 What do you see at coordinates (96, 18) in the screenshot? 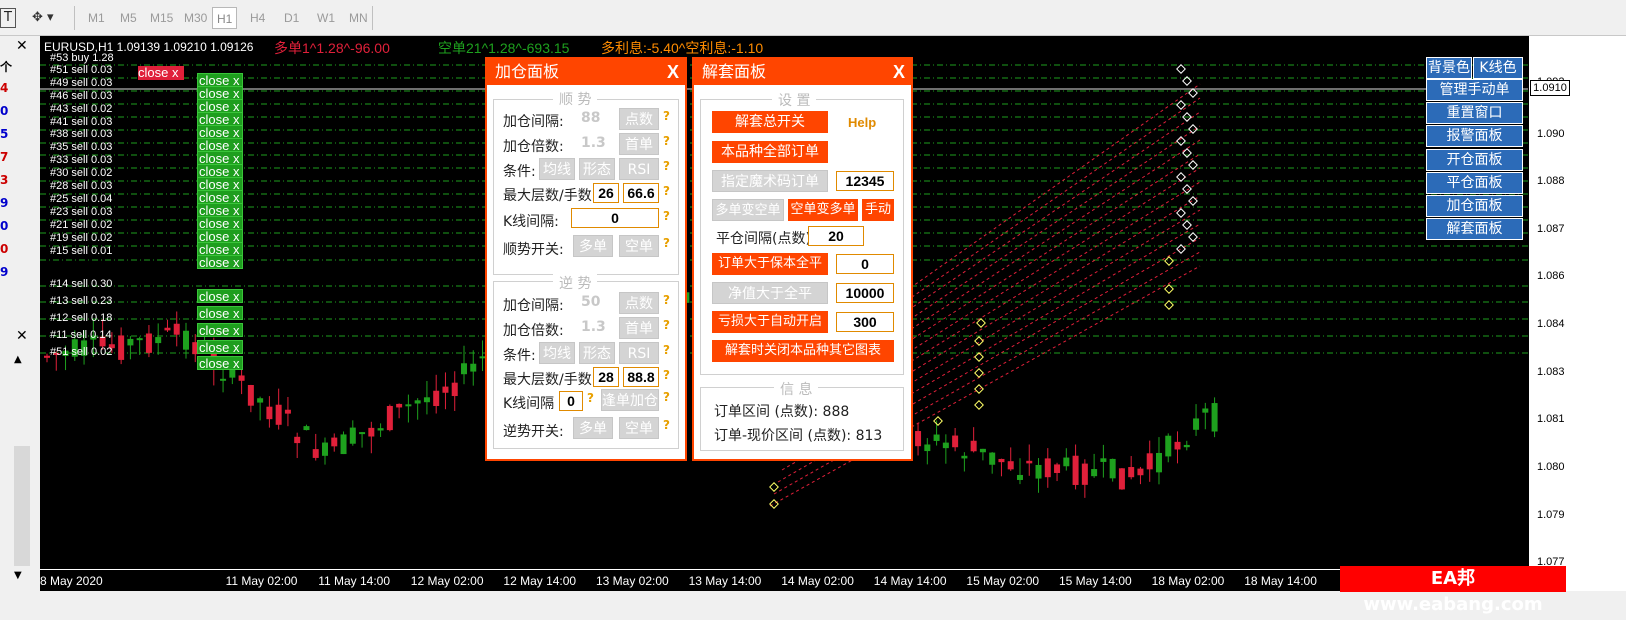
I see `tf-m1: M1` at bounding box center [96, 18].